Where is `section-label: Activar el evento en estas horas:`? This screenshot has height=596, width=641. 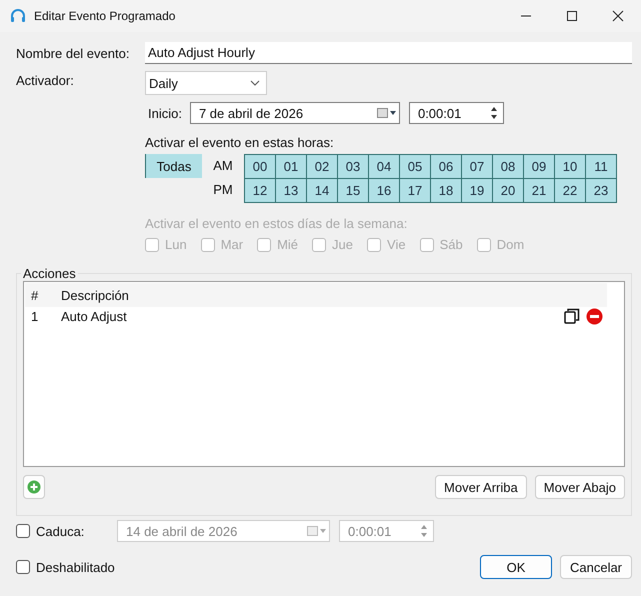
section-label: Activar el evento en estas horas: is located at coordinates (240, 142).